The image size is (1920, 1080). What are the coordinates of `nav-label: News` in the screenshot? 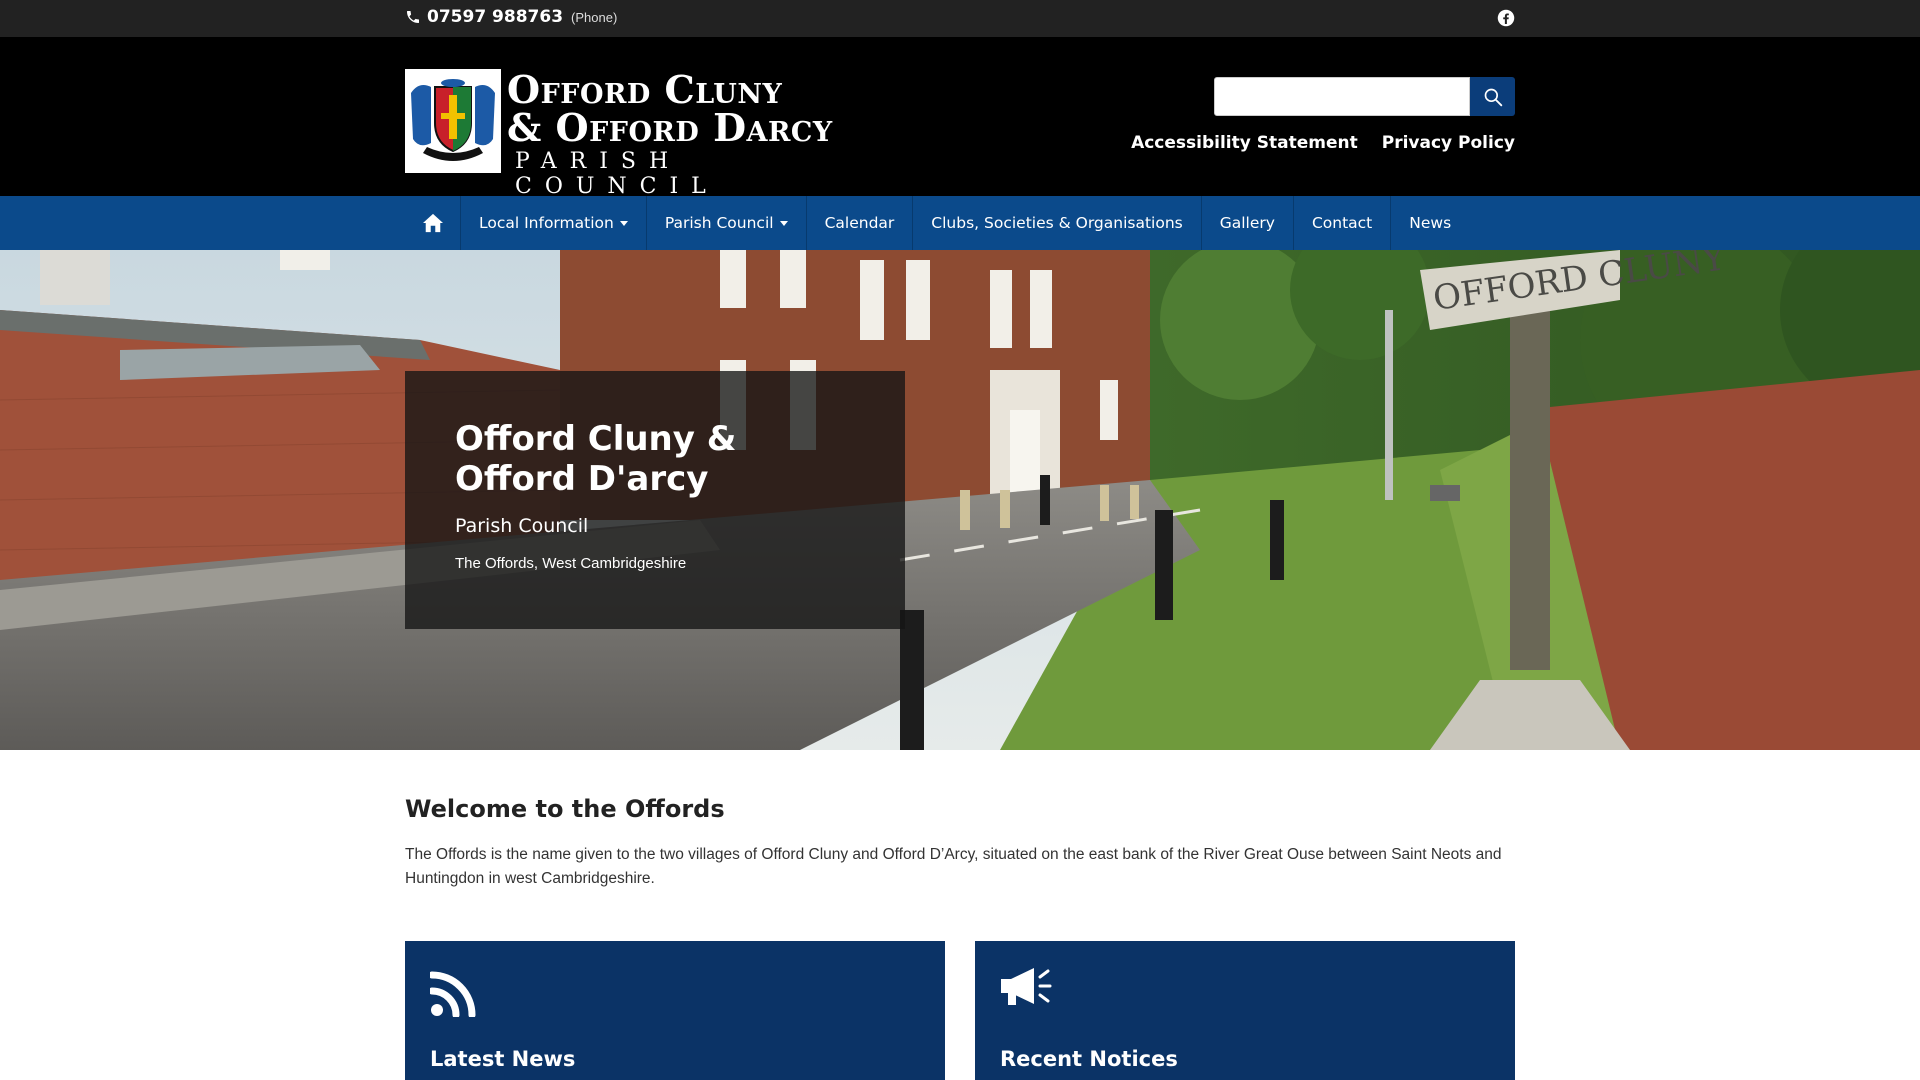 It's located at (1430, 223).